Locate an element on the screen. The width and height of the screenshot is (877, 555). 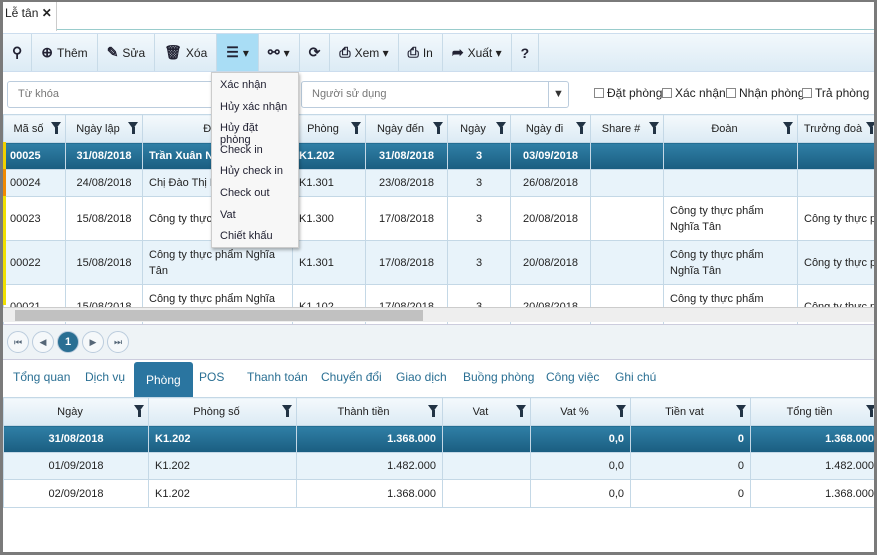
detail-tab: Chuyển đổi is located at coordinates (351, 377).